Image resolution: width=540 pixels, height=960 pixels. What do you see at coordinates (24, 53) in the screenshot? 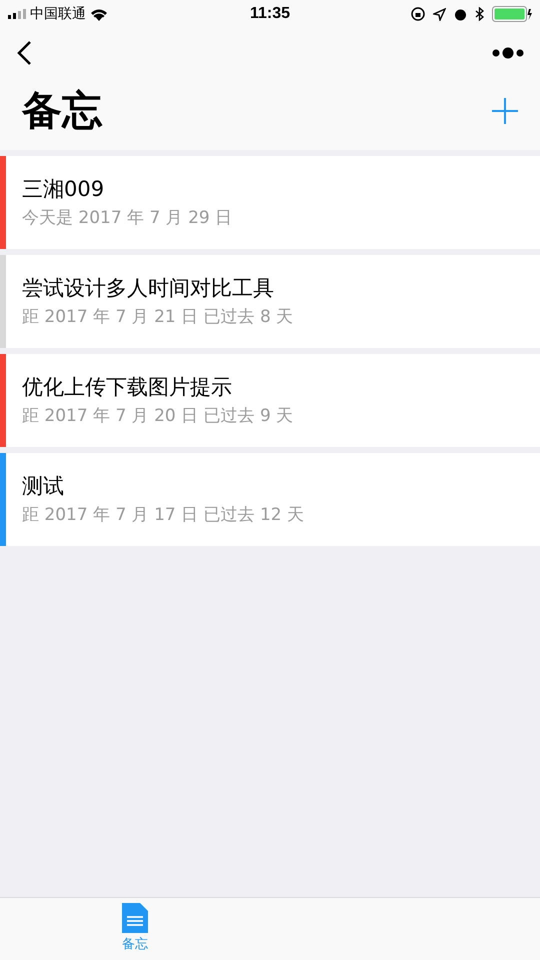
I see `back-icon` at bounding box center [24, 53].